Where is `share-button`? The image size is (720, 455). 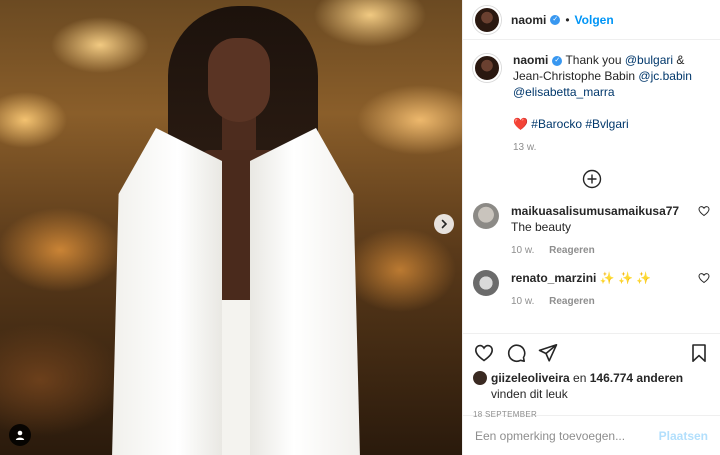 share-button is located at coordinates (548, 353).